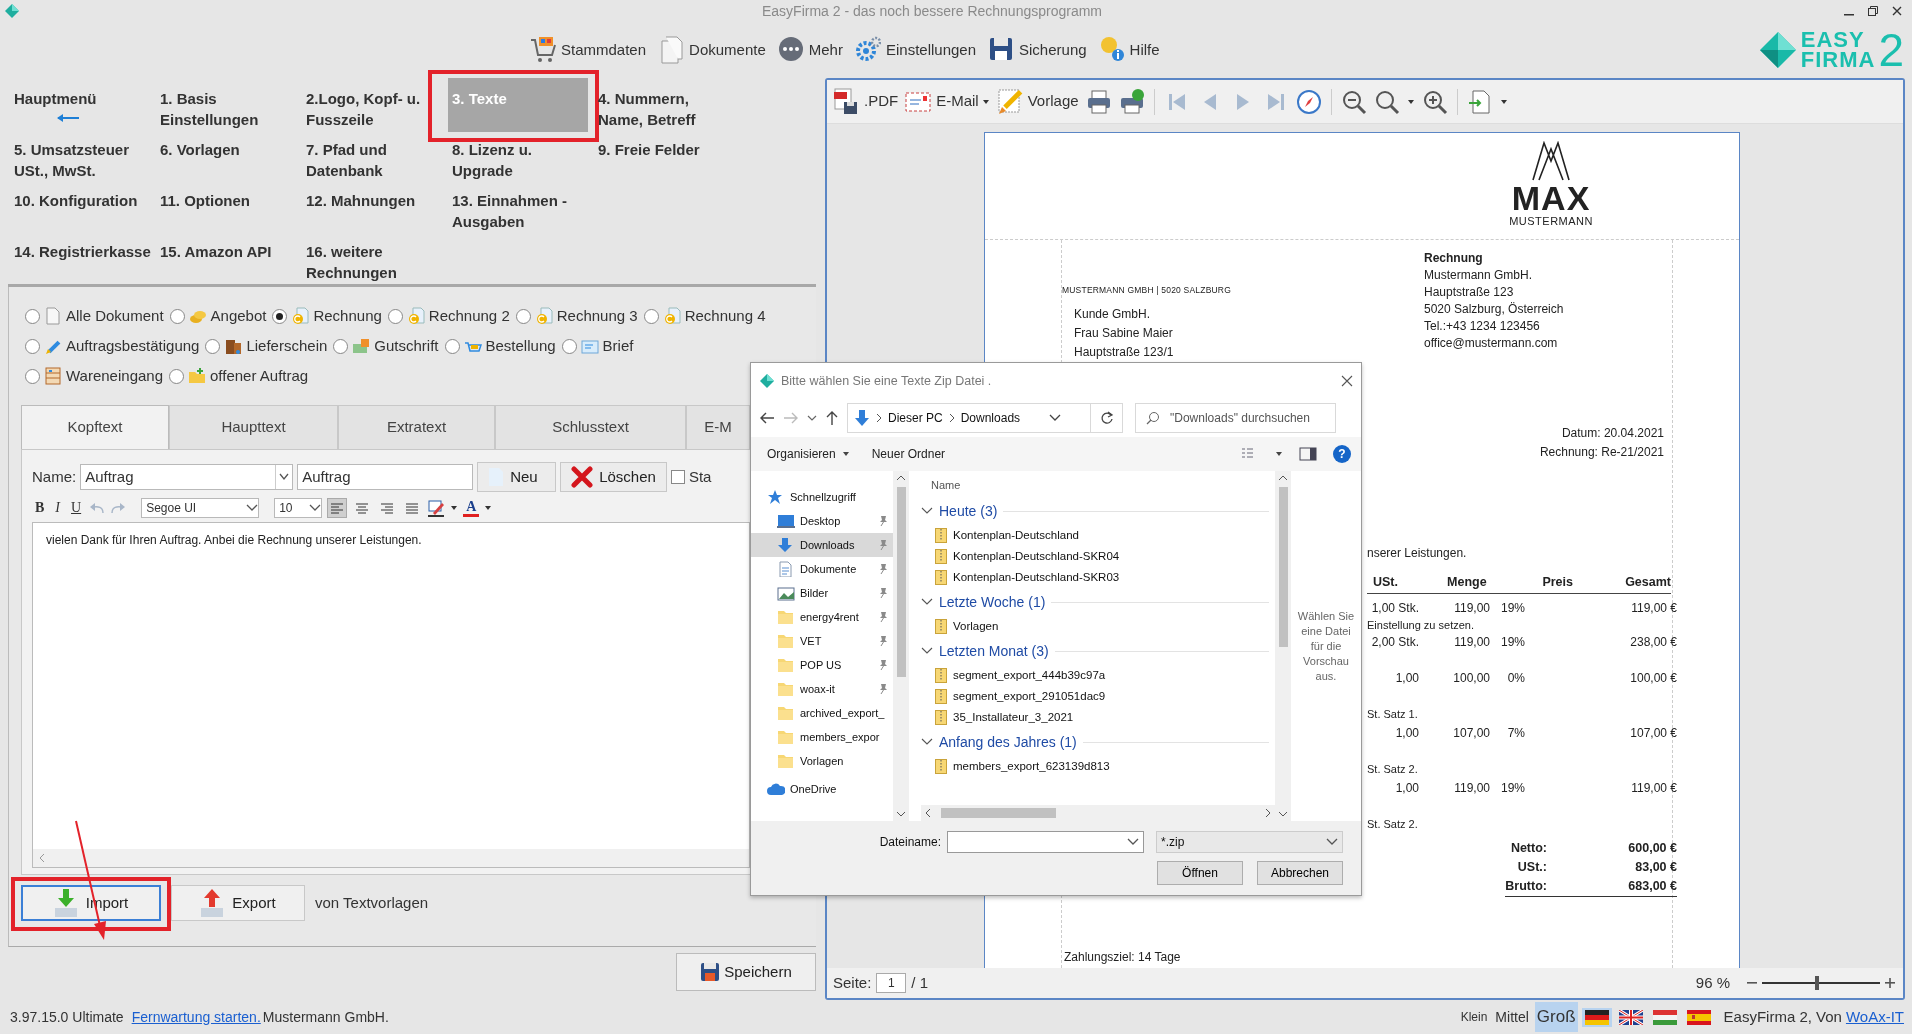 The width and height of the screenshot is (1912, 1034). What do you see at coordinates (718, 427) in the screenshot?
I see `tab: E-M` at bounding box center [718, 427].